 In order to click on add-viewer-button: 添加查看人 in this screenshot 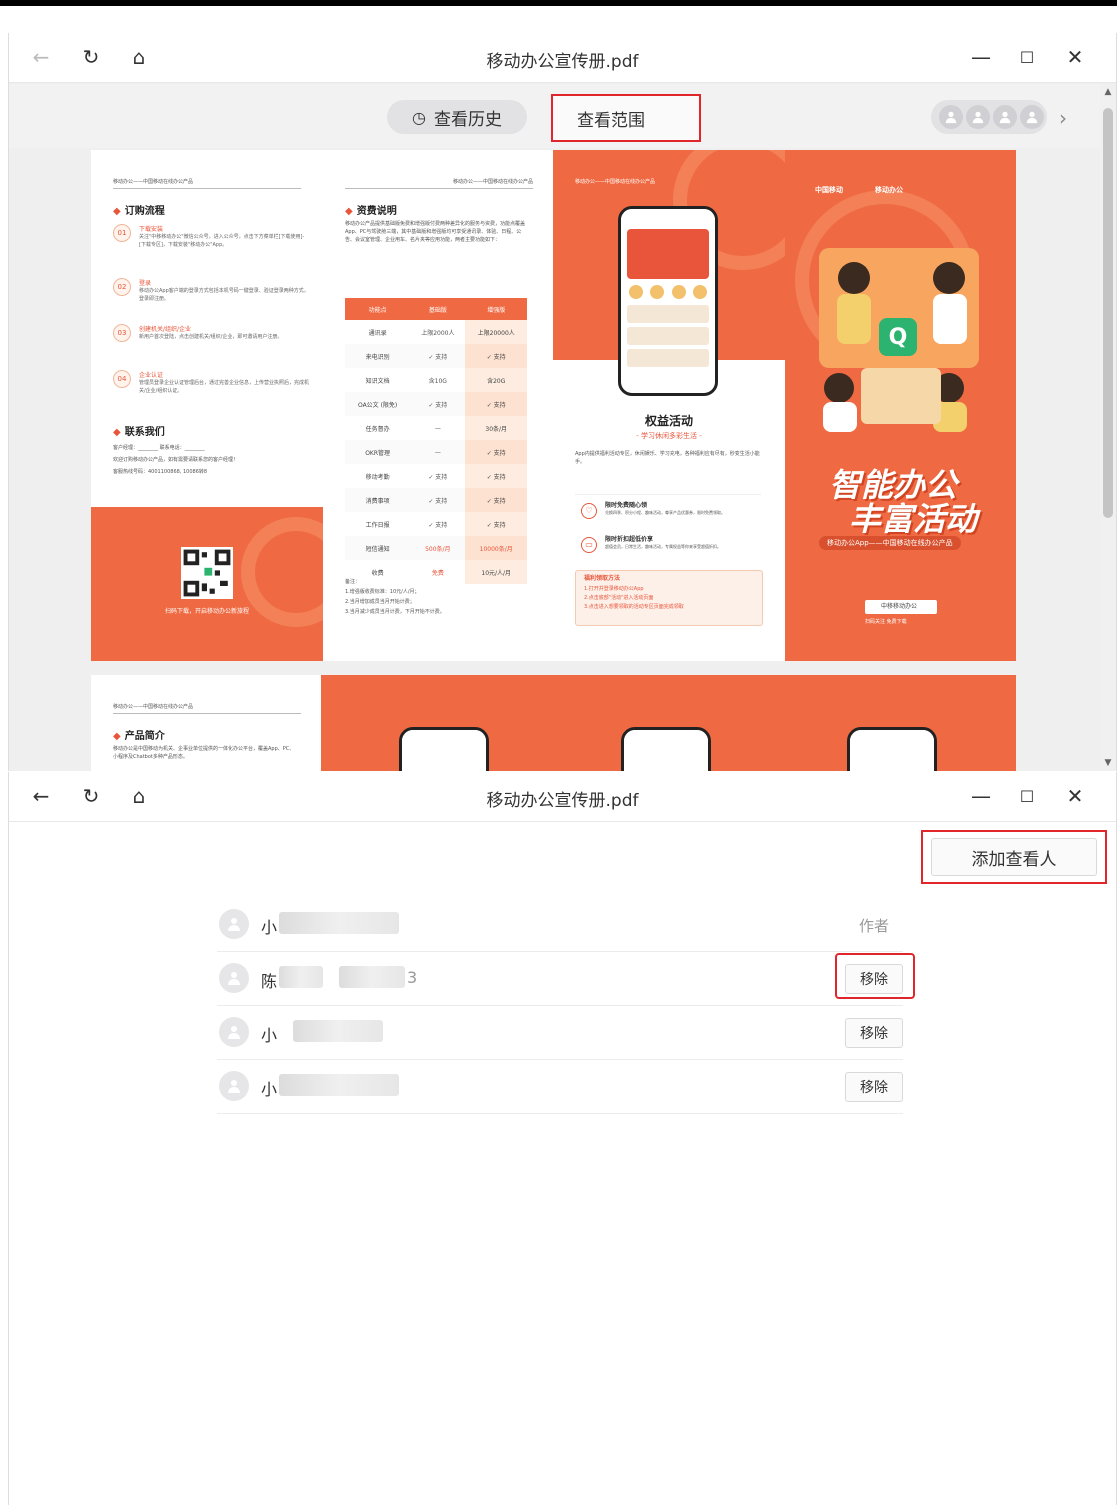, I will do `click(1014, 857)`.